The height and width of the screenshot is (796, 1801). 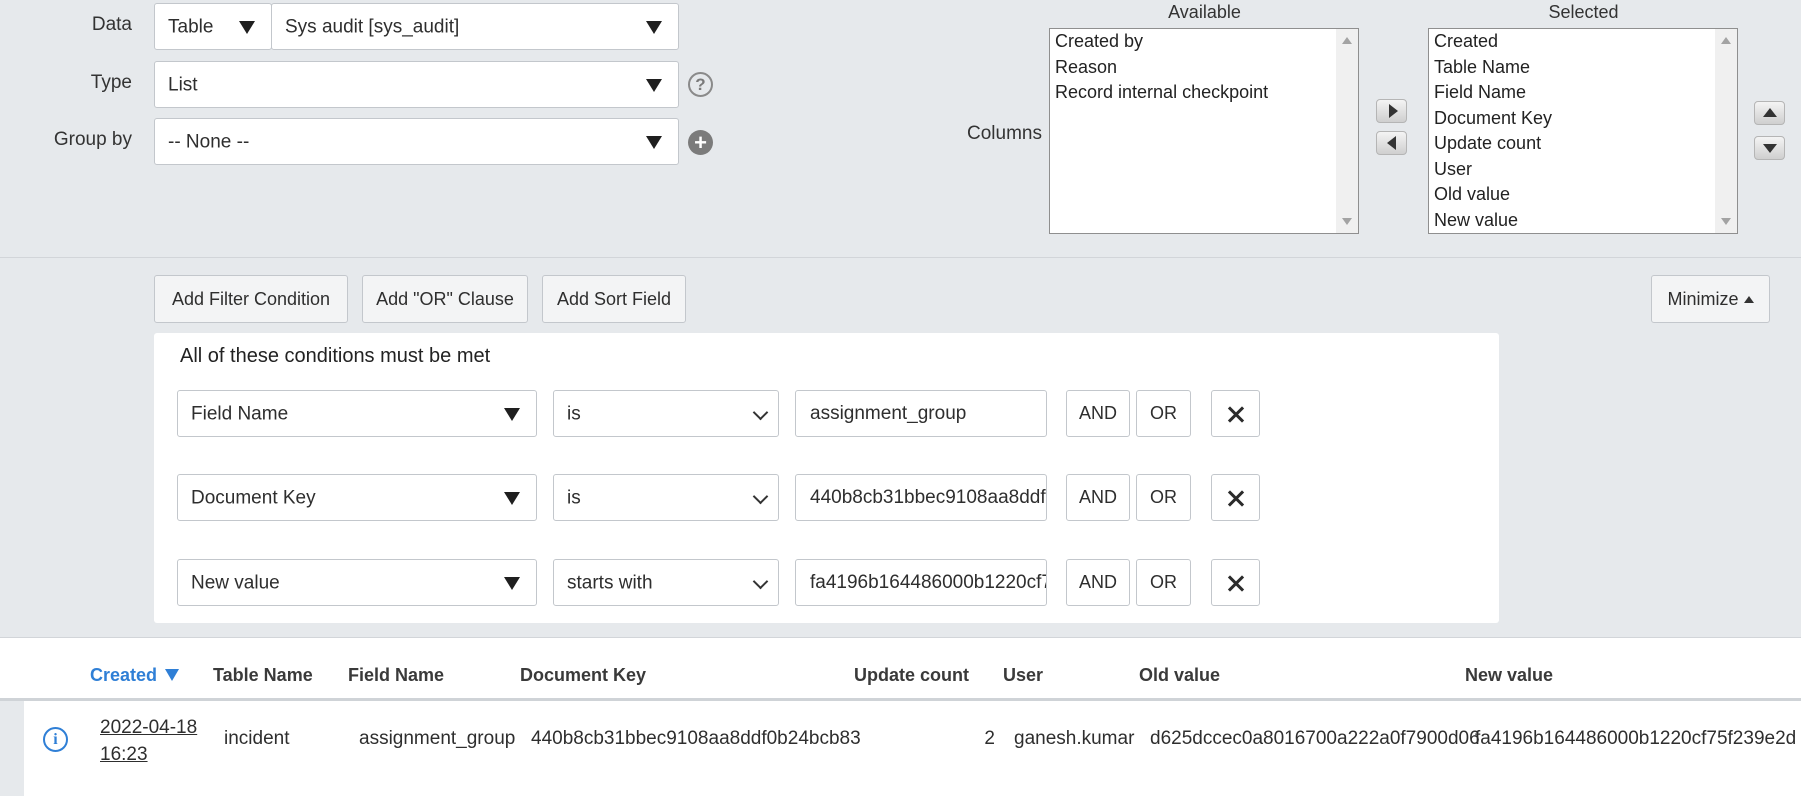 I want to click on minimize-label: Minimize, so click(x=1703, y=298).